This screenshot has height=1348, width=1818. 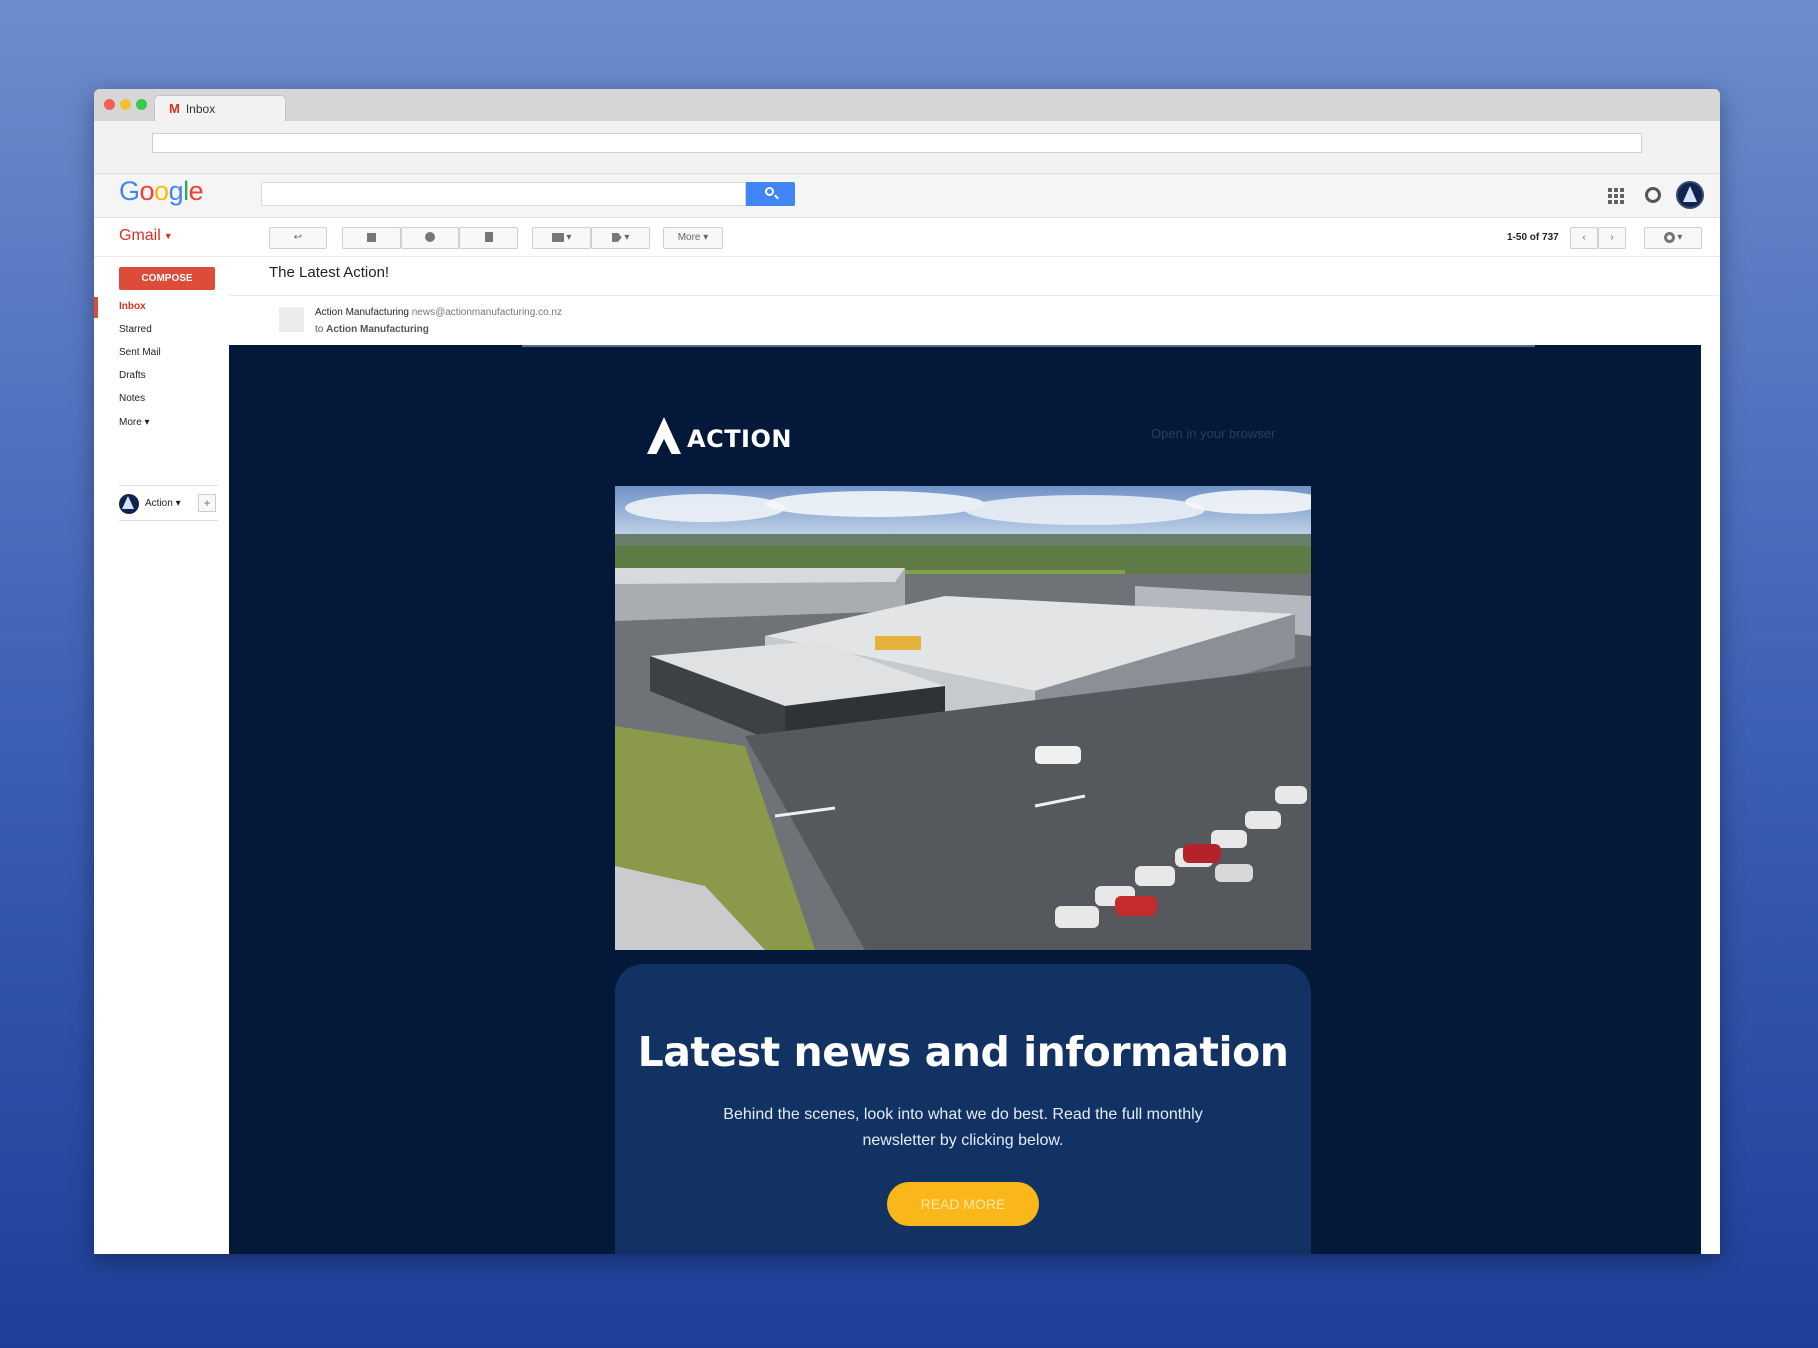 I want to click on tab-title: Inbox, so click(x=200, y=109).